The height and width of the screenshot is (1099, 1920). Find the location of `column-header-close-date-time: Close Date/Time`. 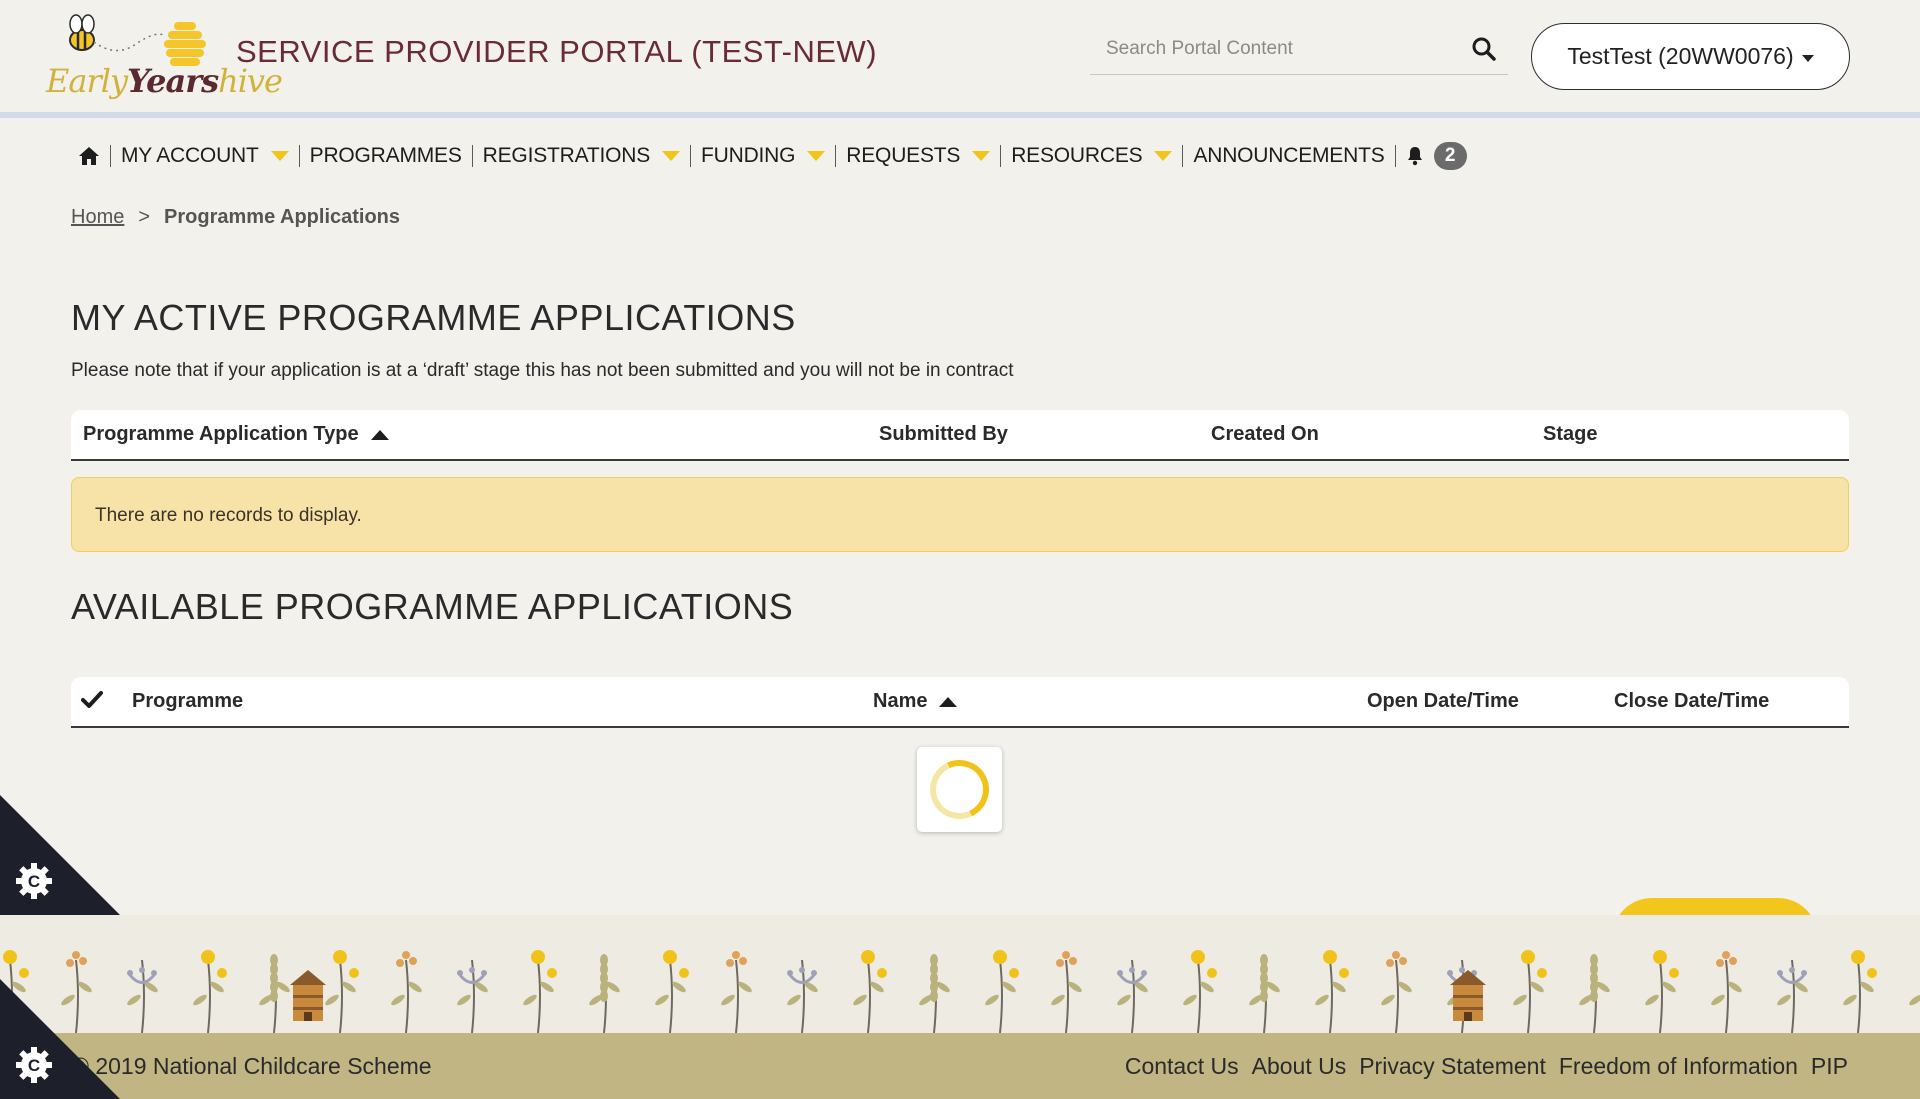

column-header-close-date-time: Close Date/Time is located at coordinates (1691, 701).